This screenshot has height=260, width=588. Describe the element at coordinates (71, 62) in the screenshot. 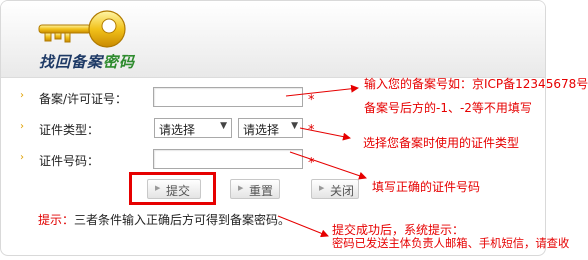

I see `title-part1: 找回备案` at that location.